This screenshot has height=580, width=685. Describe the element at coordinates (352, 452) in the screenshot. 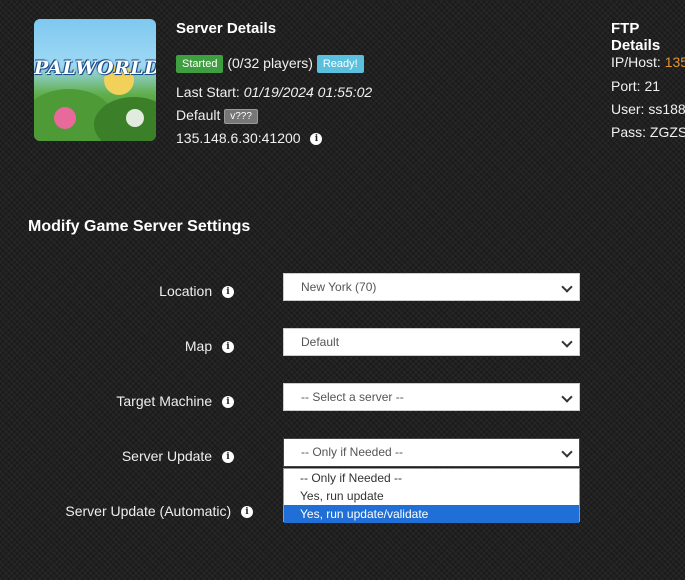

I see `server-update-select-value: -- Only if Needed --` at that location.